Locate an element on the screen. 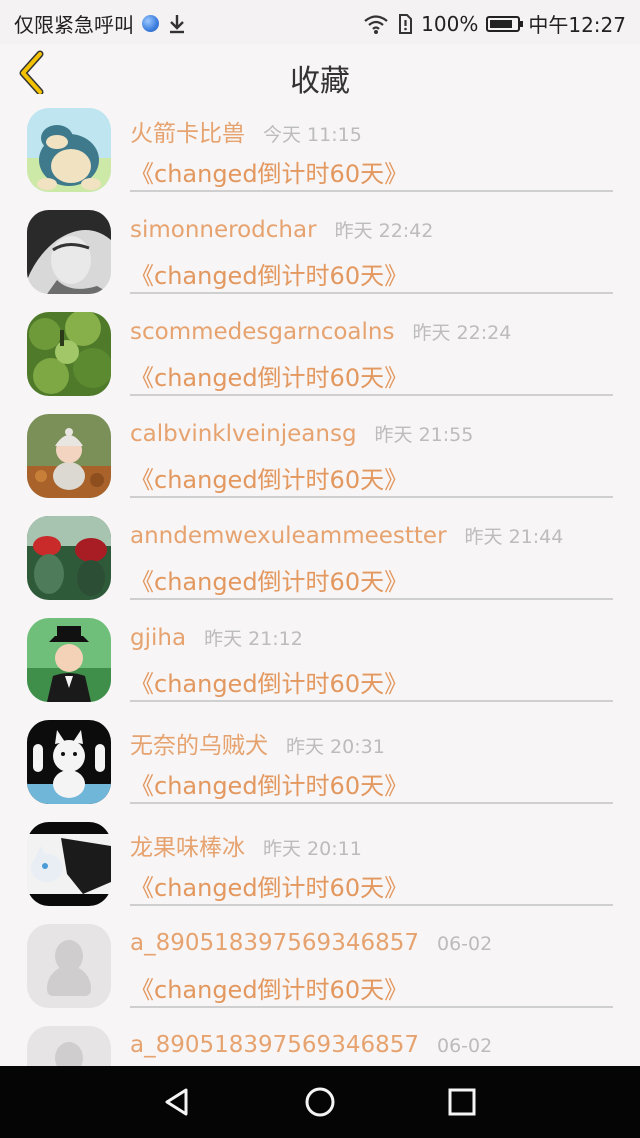 The height and width of the screenshot is (1138, 640). child-hat-avatar is located at coordinates (69, 660).